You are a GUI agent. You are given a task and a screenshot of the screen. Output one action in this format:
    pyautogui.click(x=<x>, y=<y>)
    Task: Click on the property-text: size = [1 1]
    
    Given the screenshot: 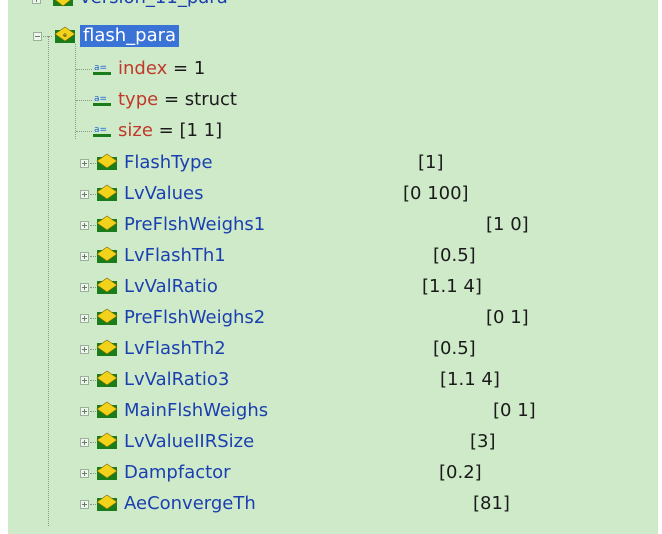 What is the action you would take?
    pyautogui.click(x=170, y=130)
    